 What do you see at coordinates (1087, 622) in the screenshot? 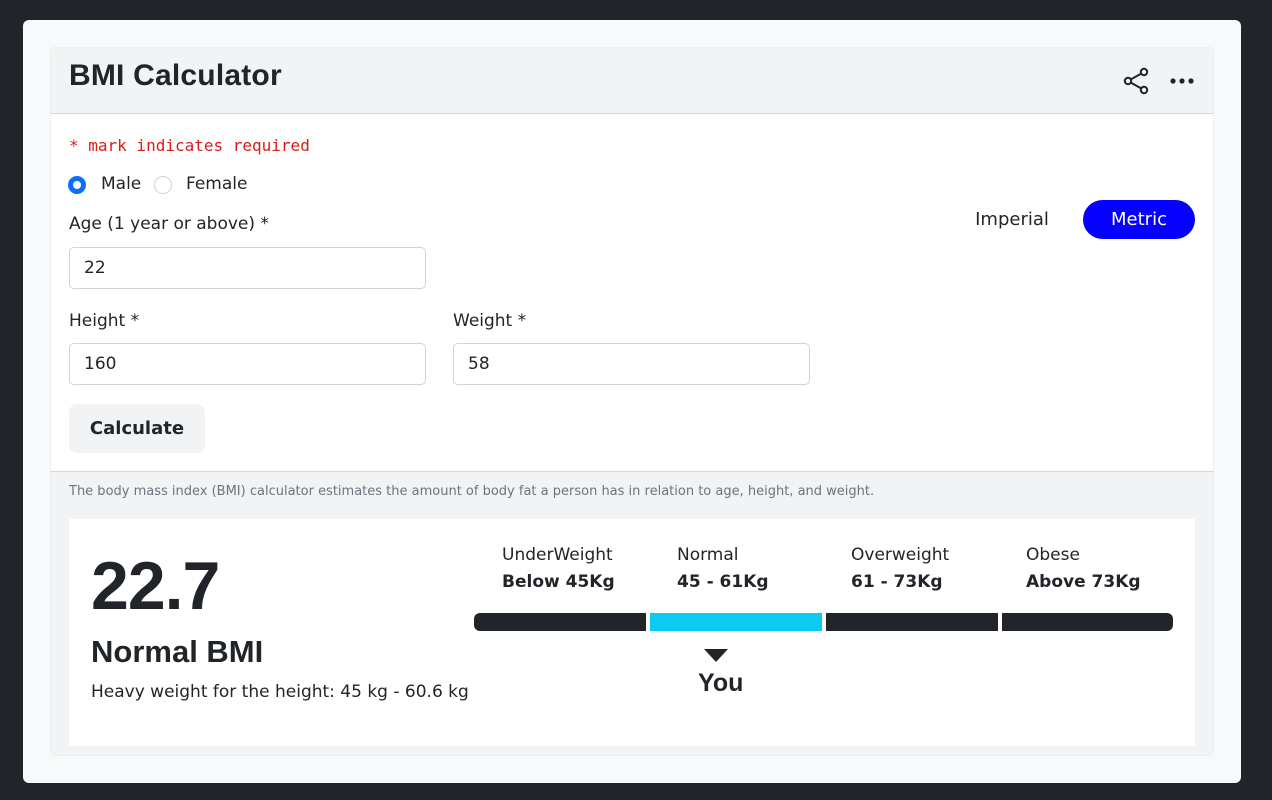
I see `scale-segment-obese` at bounding box center [1087, 622].